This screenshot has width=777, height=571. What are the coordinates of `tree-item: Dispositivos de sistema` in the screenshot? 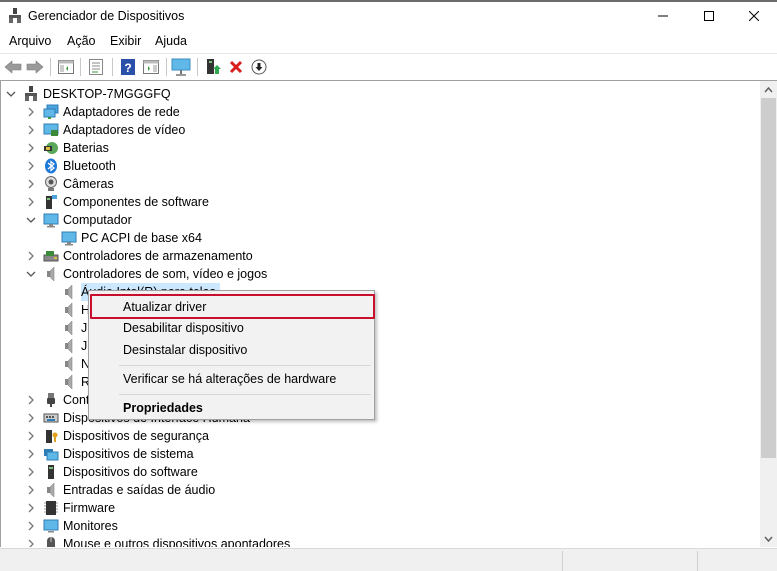 It's located at (109, 454).